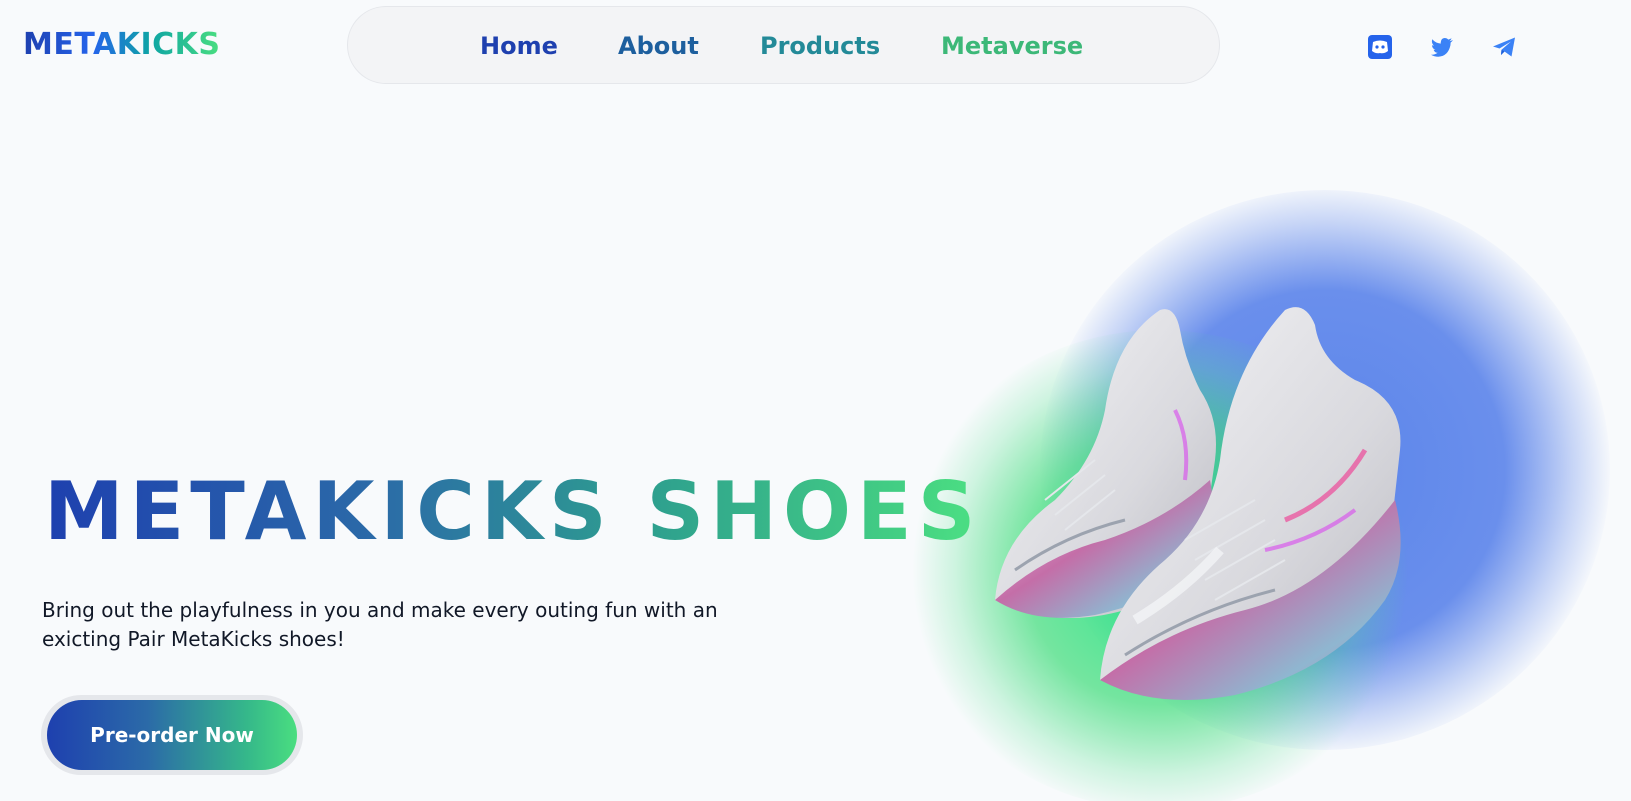  What do you see at coordinates (513, 511) in the screenshot?
I see `hero-title: METAKICKS SHOES` at bounding box center [513, 511].